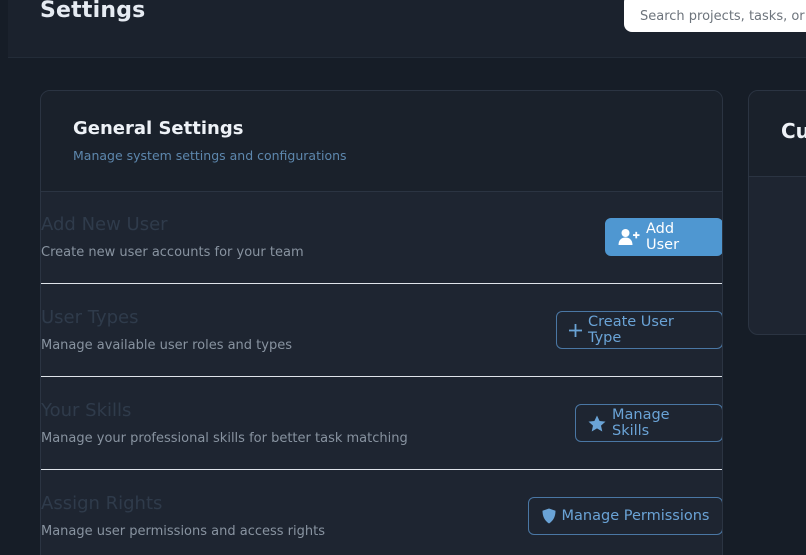 The height and width of the screenshot is (555, 806). I want to click on secondary-settings-header: Cu, so click(777, 134).